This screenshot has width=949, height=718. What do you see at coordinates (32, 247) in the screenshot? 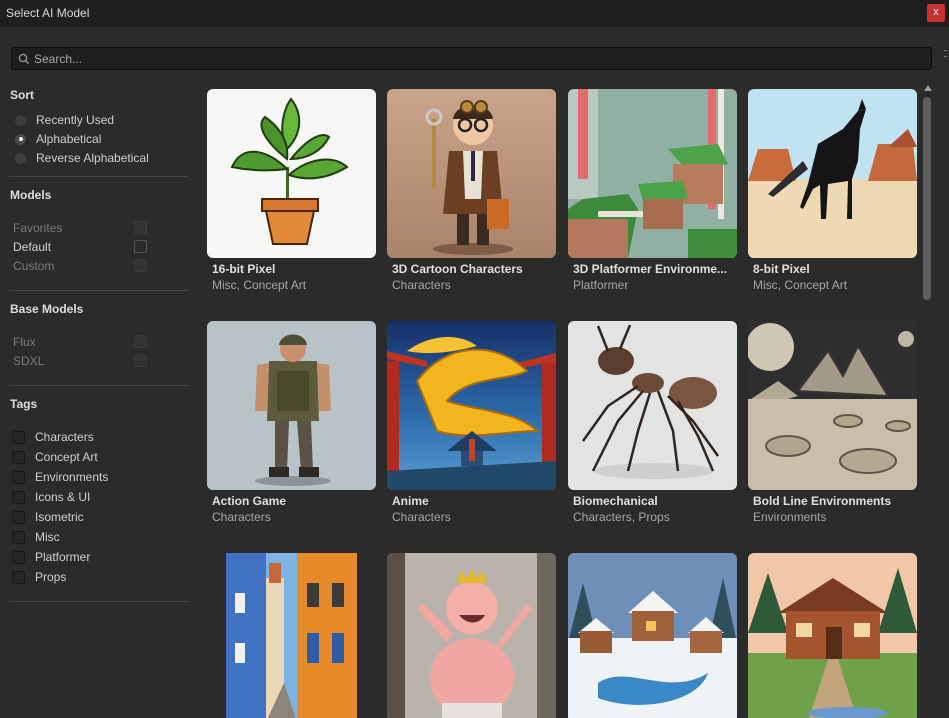
I see `model-label: Default` at bounding box center [32, 247].